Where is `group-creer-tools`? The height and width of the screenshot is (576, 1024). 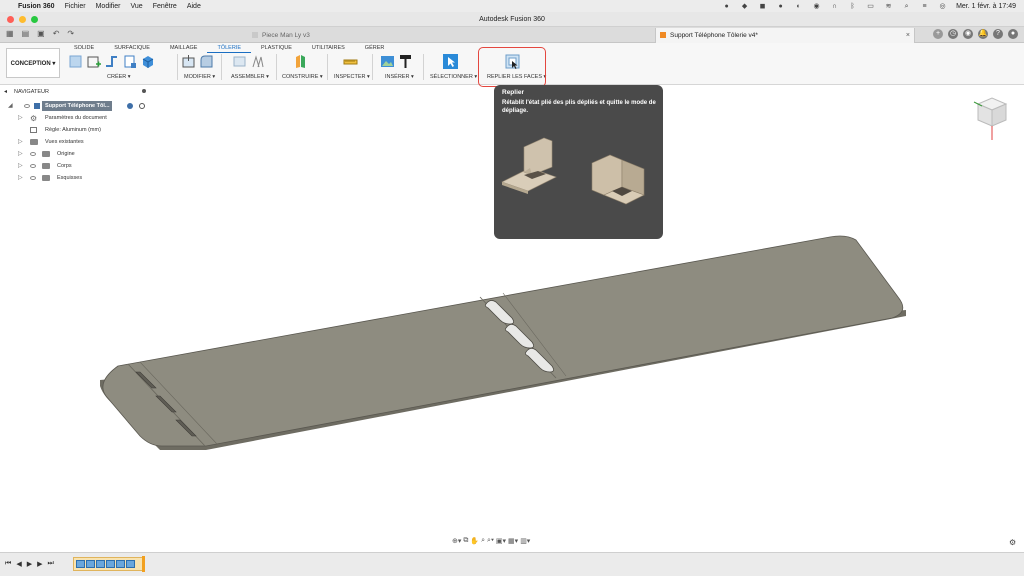 group-creer-tools is located at coordinates (111, 63).